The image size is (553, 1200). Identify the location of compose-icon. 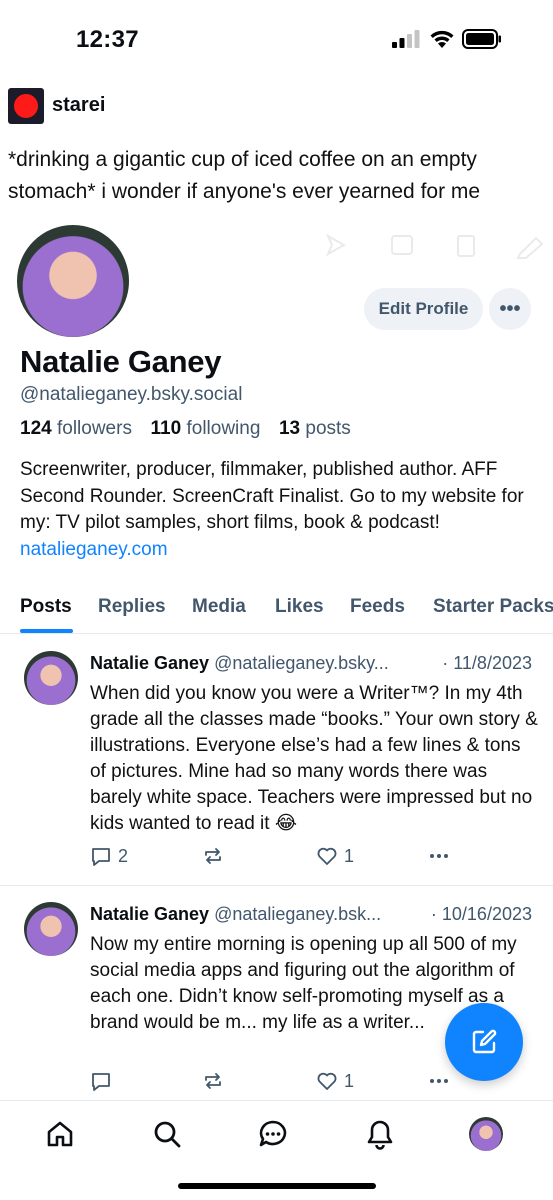
(484, 1041).